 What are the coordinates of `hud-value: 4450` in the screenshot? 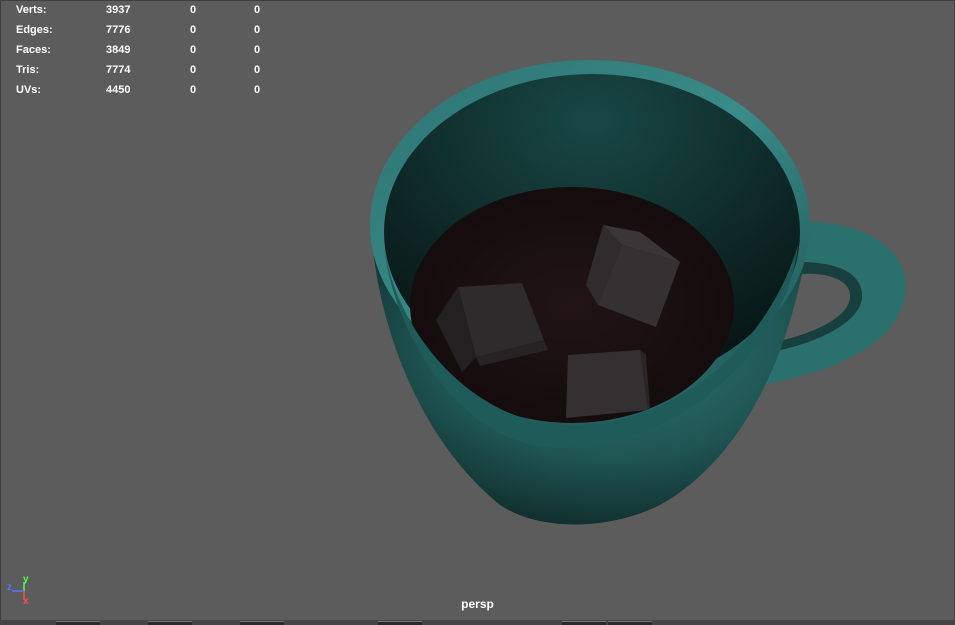 It's located at (118, 90).